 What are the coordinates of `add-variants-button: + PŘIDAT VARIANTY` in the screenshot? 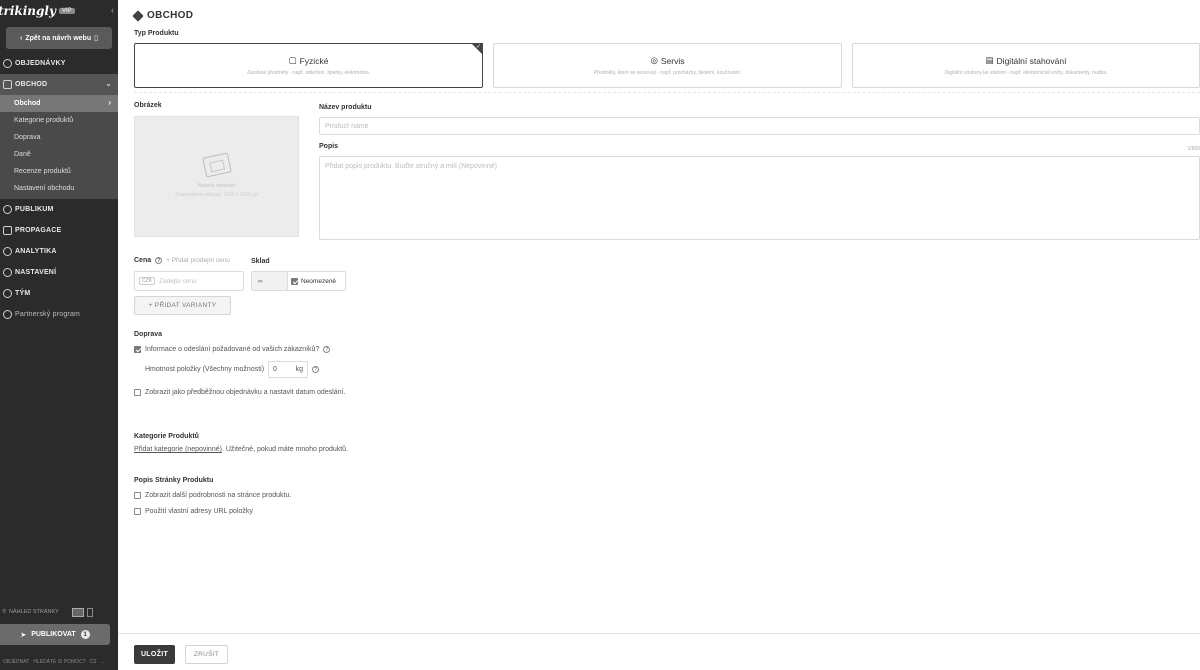 It's located at (182, 305).